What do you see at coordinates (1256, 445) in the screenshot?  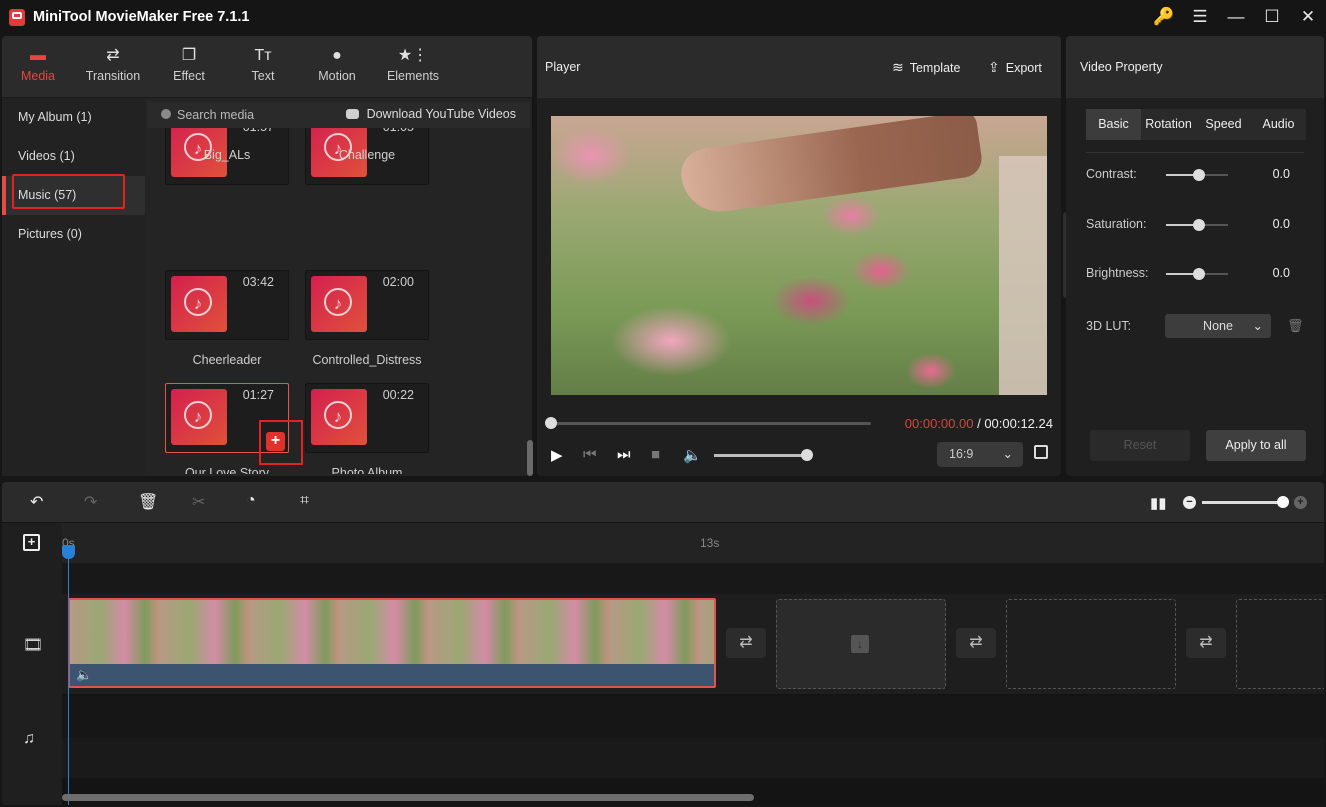 I see `apply-to-all-button: Apply to all` at bounding box center [1256, 445].